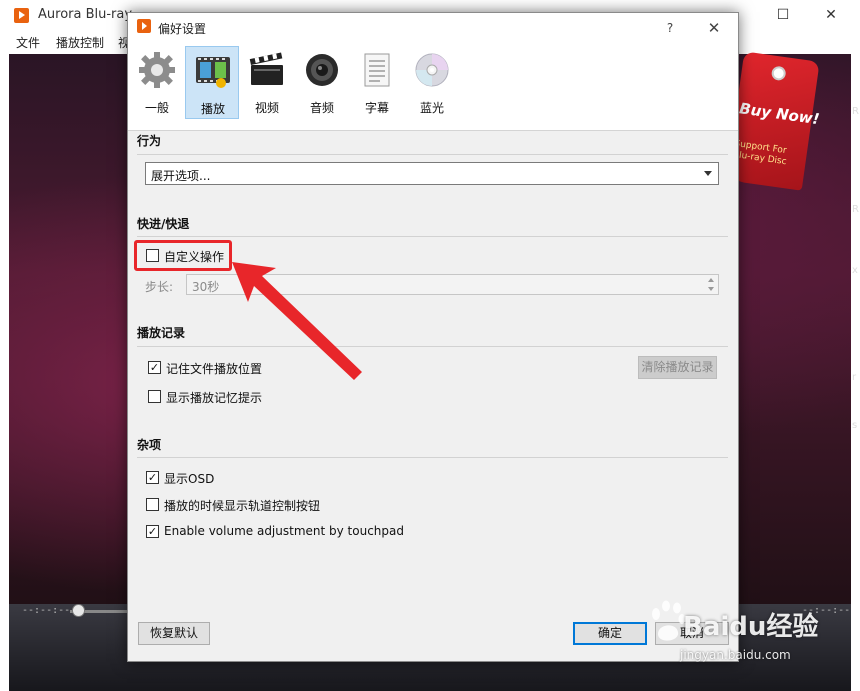 The width and height of the screenshot is (860, 691). I want to click on tab-label: 一般, so click(156, 108).